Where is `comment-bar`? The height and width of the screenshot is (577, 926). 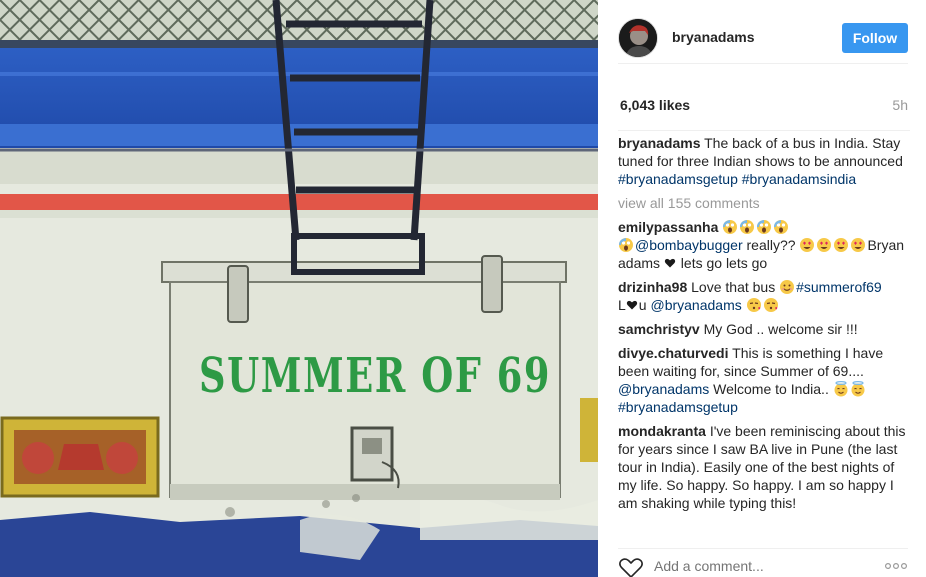 comment-bar is located at coordinates (763, 562).